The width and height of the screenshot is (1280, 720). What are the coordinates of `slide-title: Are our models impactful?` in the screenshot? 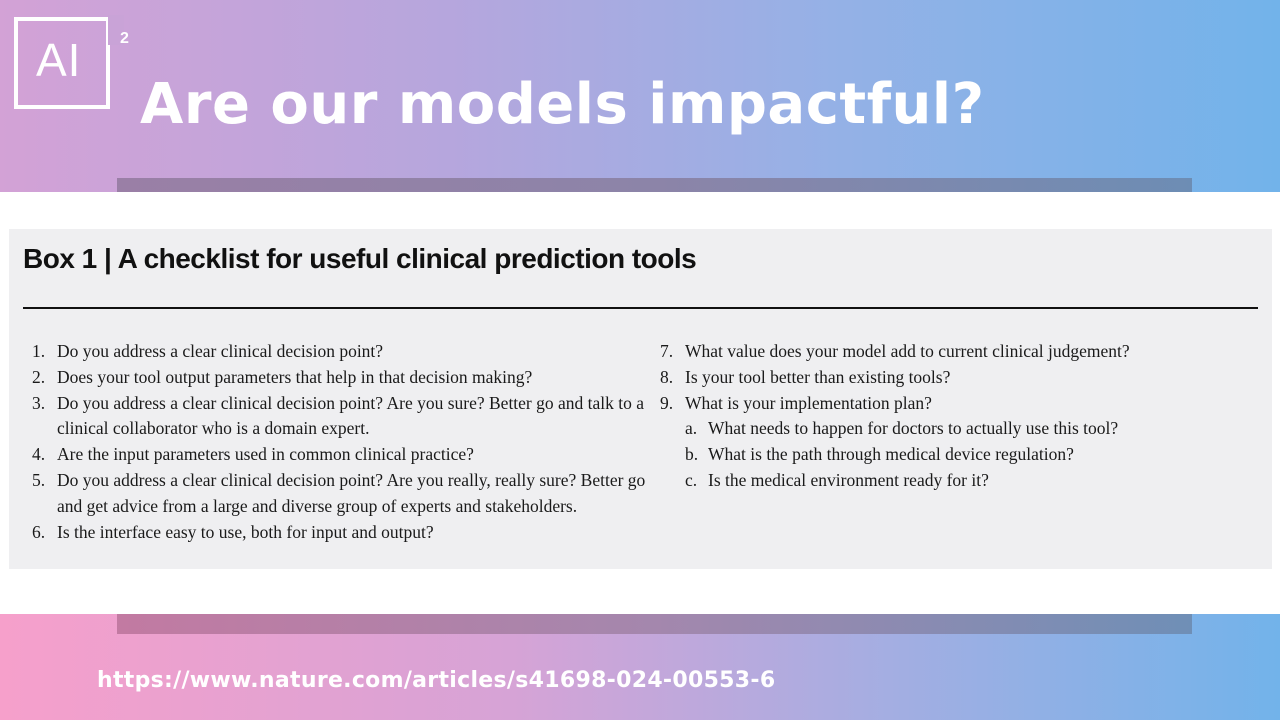 It's located at (562, 104).